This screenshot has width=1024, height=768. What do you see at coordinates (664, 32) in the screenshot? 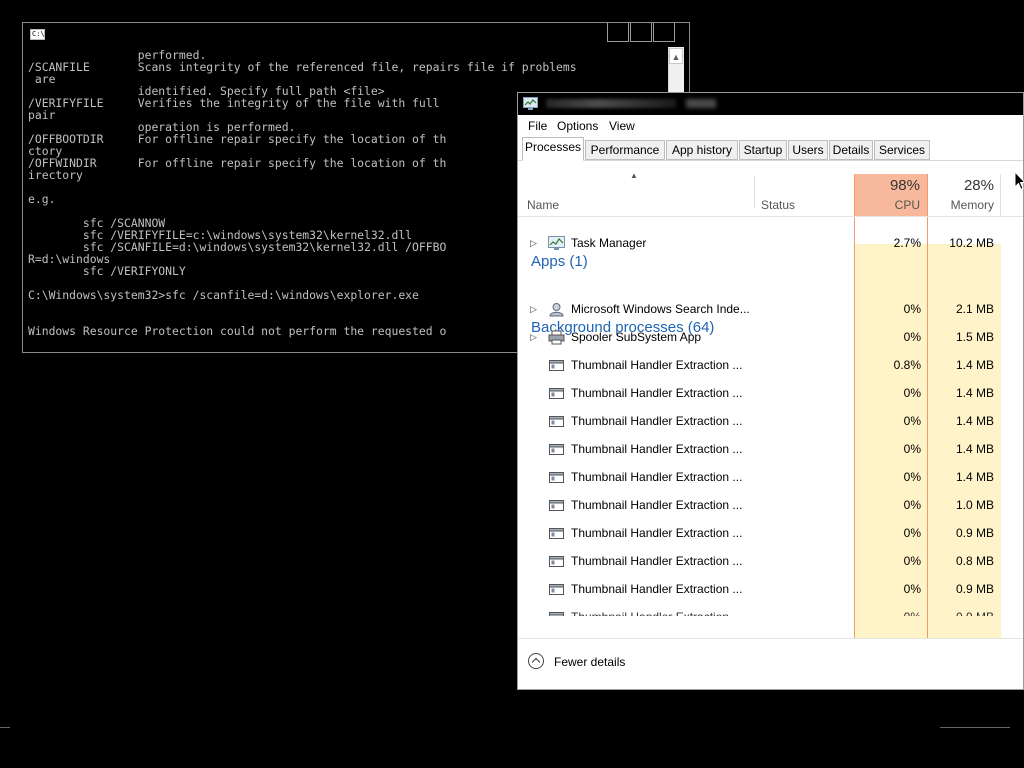
I see `close-button` at bounding box center [664, 32].